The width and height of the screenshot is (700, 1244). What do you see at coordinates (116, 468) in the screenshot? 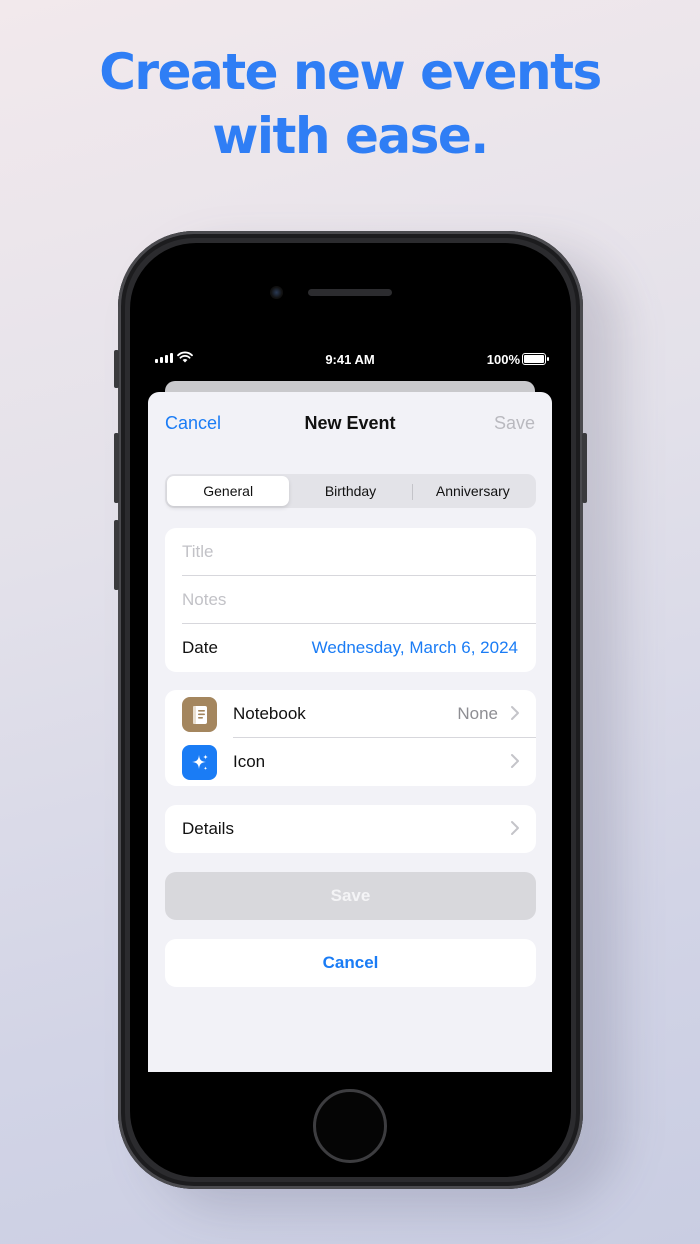
I see `volume-up-button` at bounding box center [116, 468].